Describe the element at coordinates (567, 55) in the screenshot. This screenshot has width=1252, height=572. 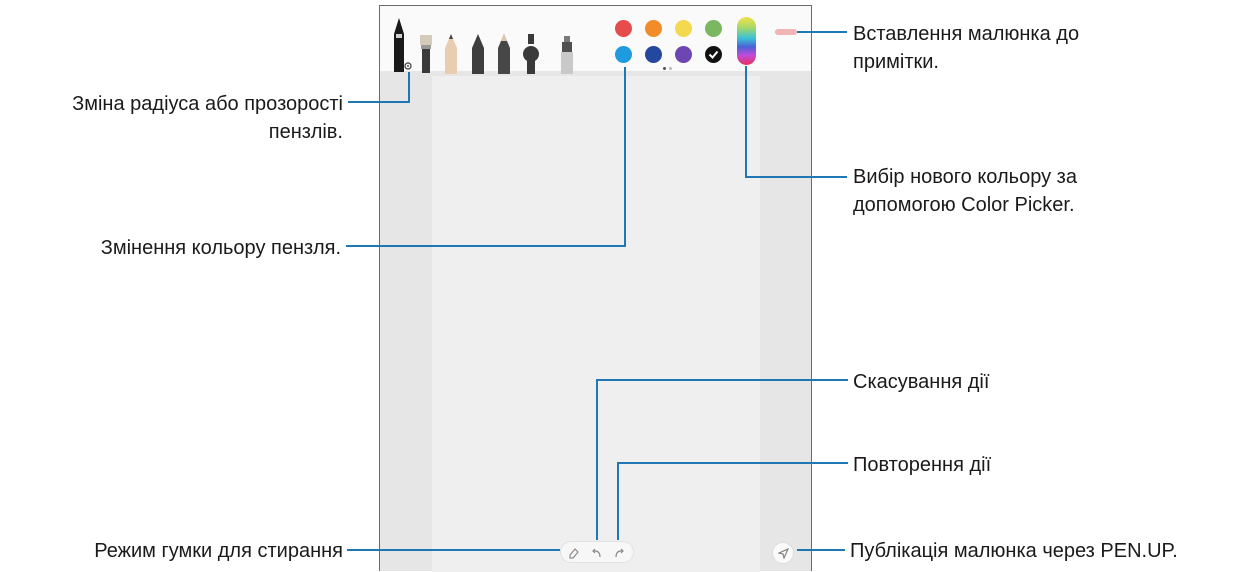
I see `brush-highlighter` at that location.